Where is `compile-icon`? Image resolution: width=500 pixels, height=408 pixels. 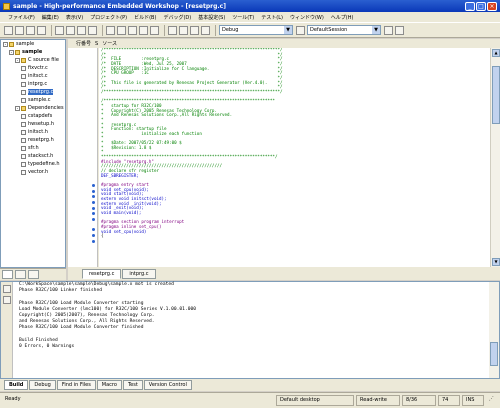
compile-icon is located at coordinates (172, 30).